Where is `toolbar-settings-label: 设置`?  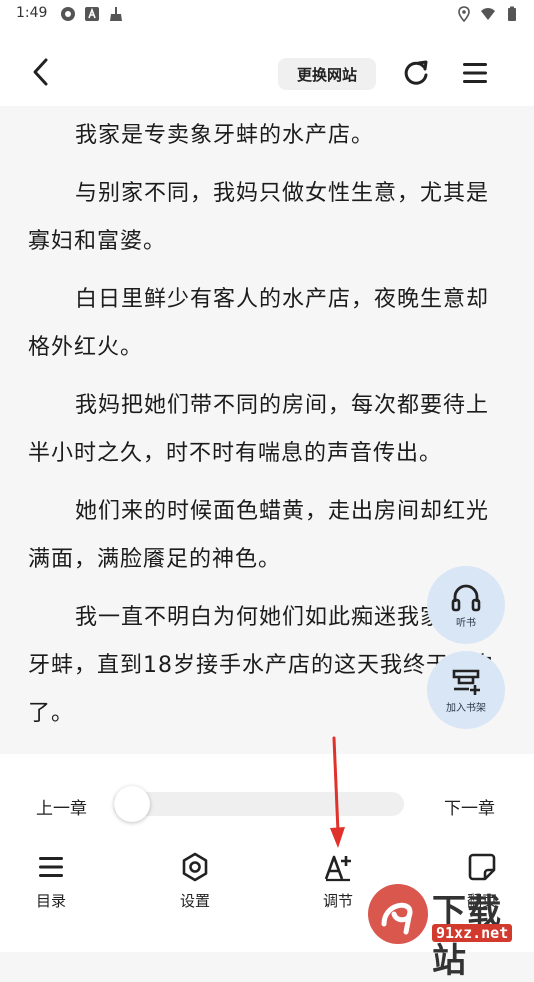 toolbar-settings-label: 设置 is located at coordinates (194, 901).